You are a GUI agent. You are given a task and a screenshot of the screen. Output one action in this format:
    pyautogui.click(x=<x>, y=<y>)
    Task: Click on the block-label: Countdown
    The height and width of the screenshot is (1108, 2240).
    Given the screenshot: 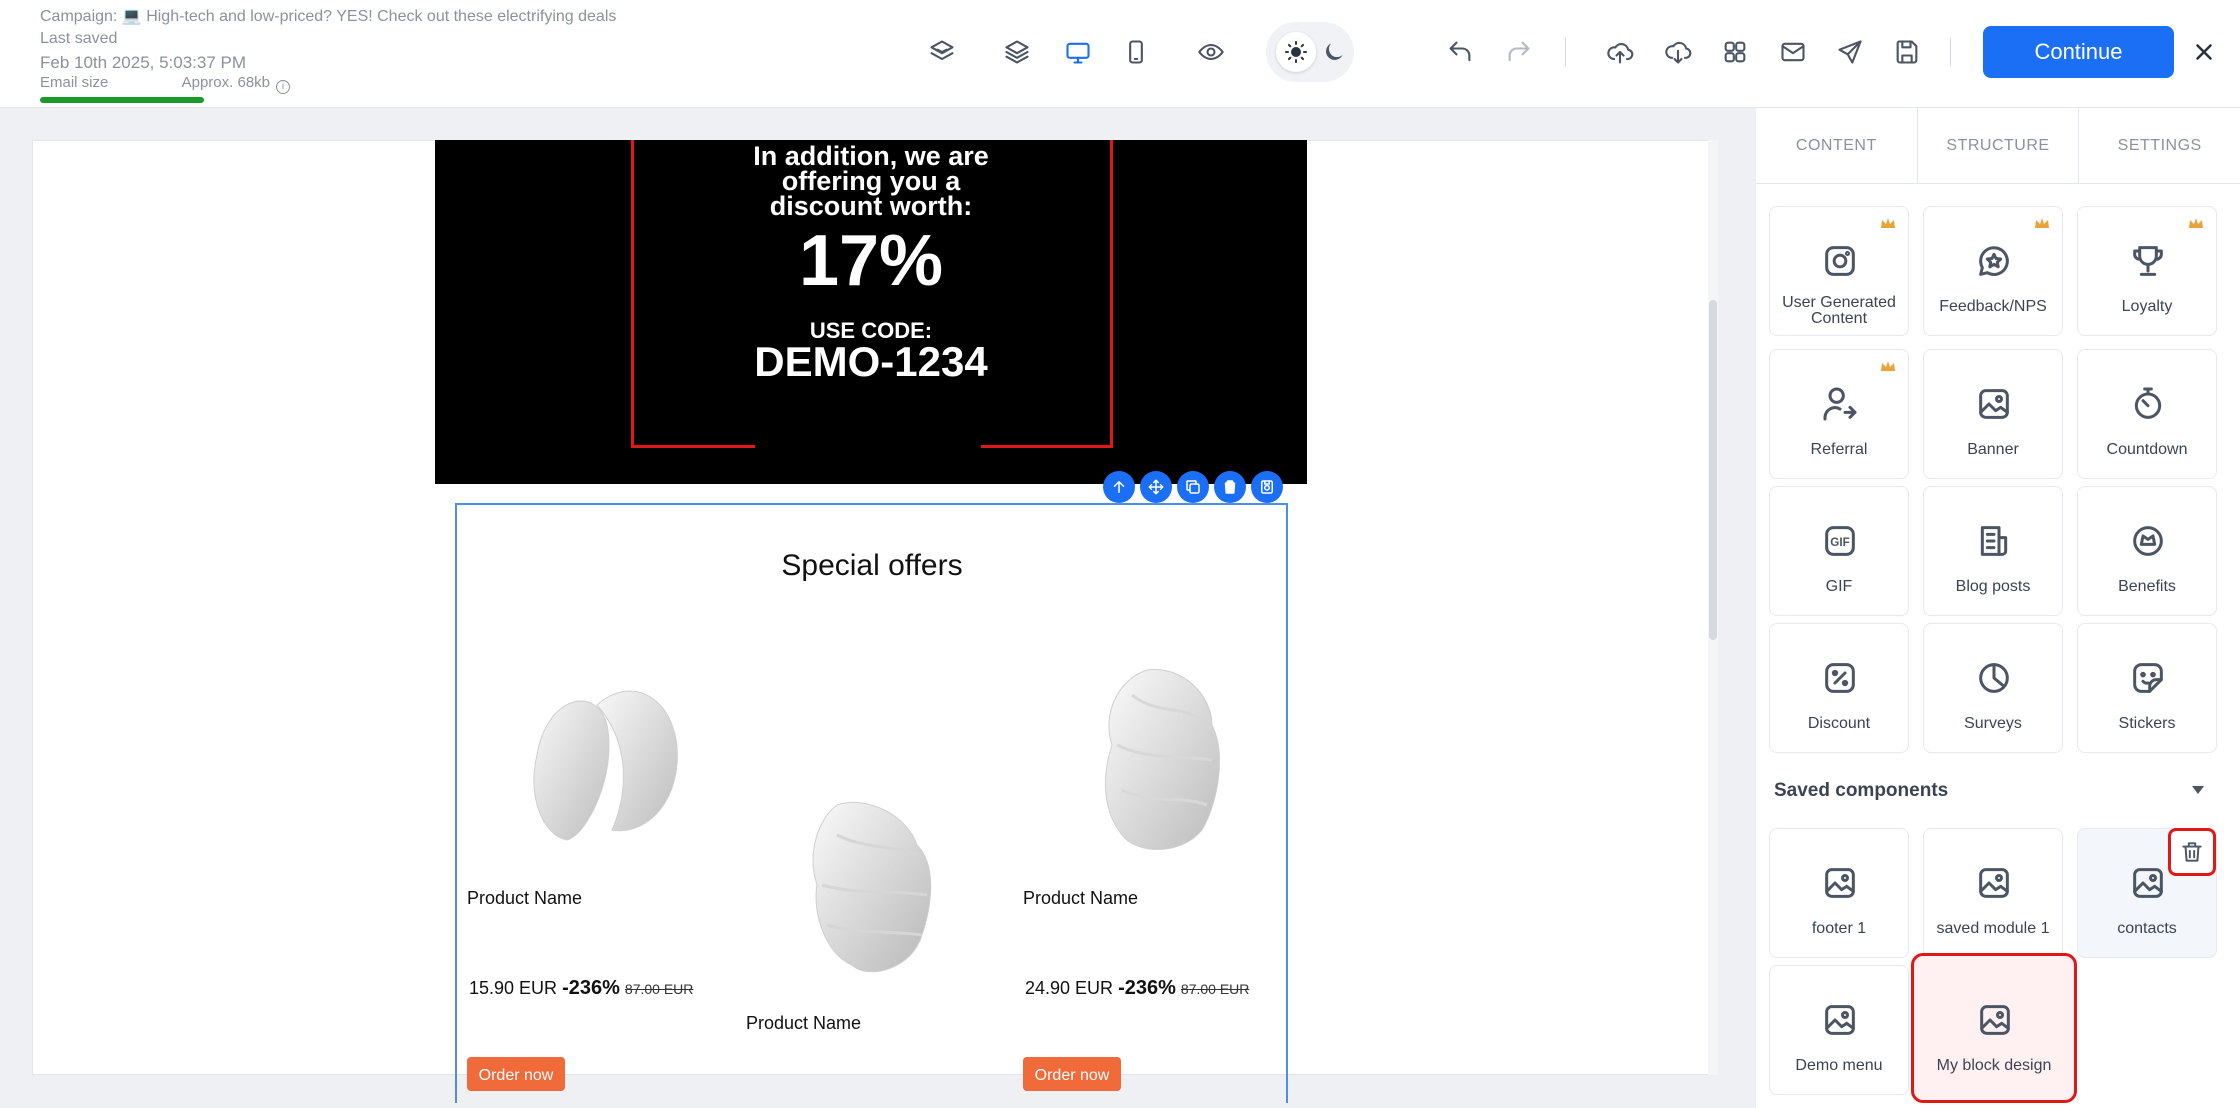 What is the action you would take?
    pyautogui.click(x=2147, y=449)
    